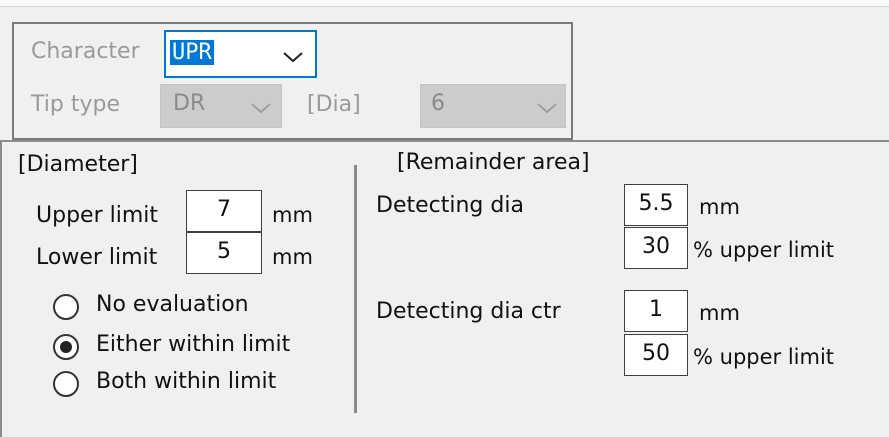  I want to click on tip-type-label: Tip type, so click(75, 104).